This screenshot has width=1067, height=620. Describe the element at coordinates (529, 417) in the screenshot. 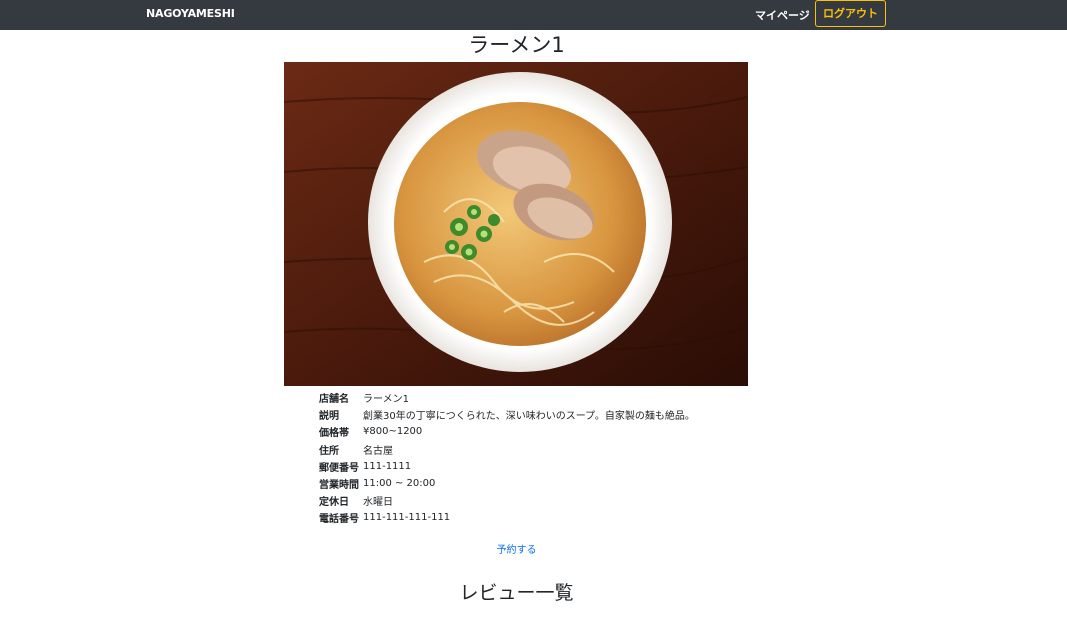

I see `info-value: 創業30年の丁寧につくられた、深い味わいのスープ。自家製の麺も絶品。` at that location.